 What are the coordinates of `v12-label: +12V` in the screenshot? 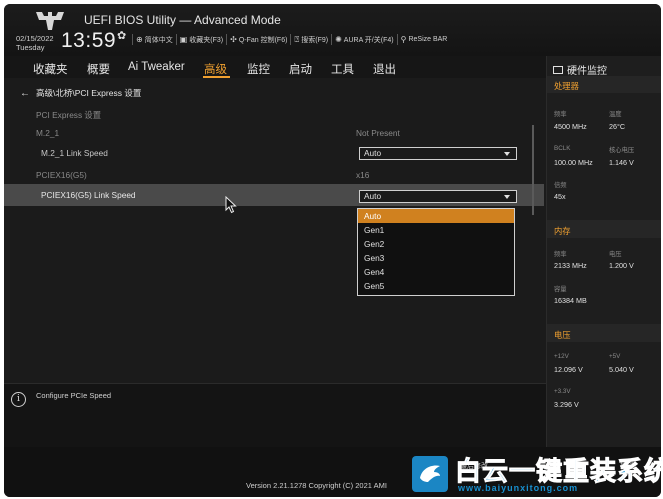 It's located at (561, 356).